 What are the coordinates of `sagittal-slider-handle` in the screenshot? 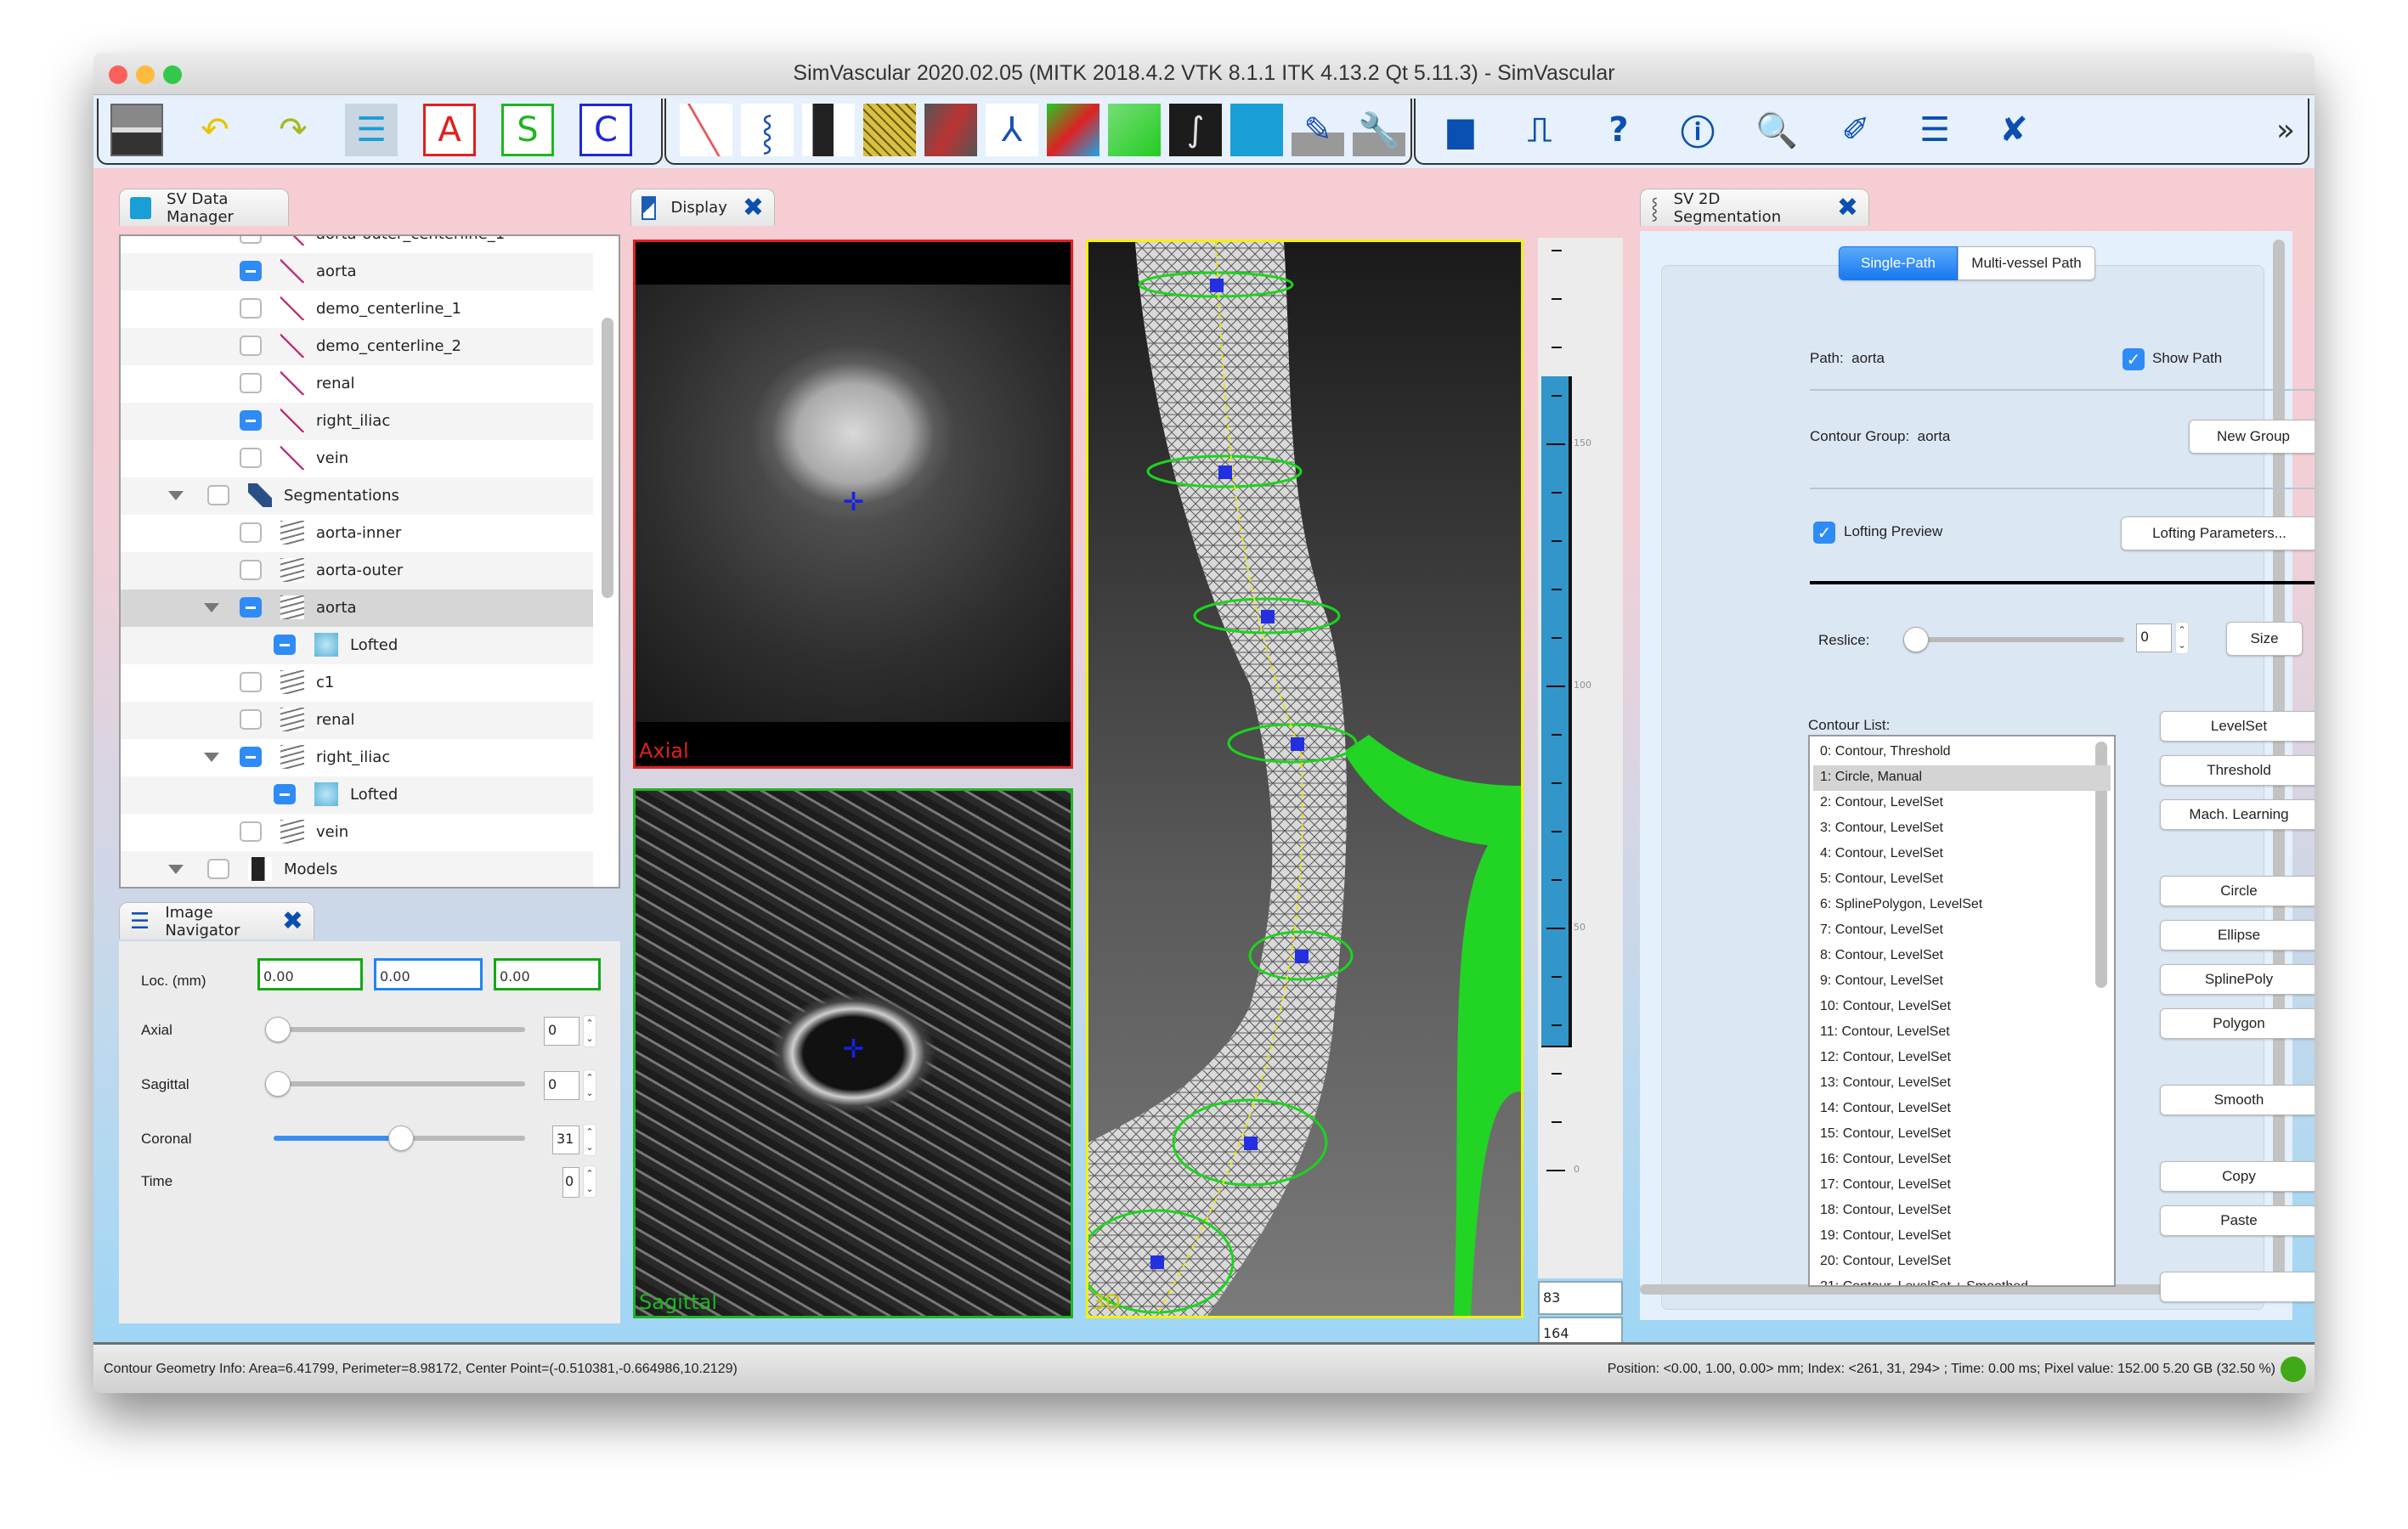 It's located at (278, 1084).